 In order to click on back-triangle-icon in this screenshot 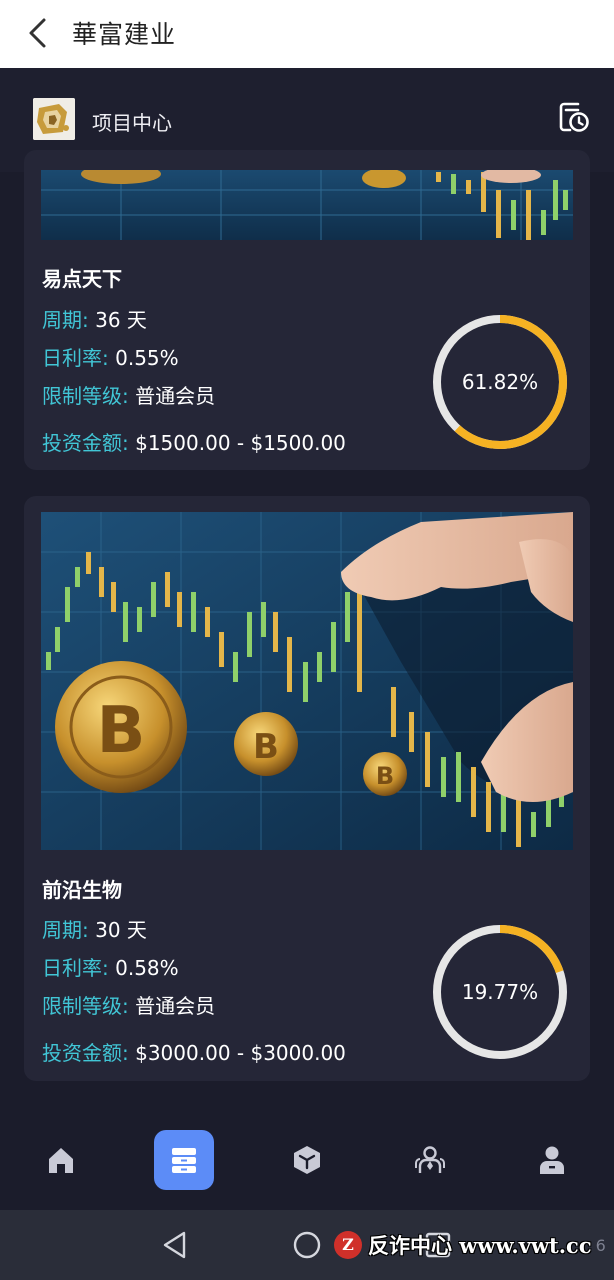, I will do `click(175, 1245)`.